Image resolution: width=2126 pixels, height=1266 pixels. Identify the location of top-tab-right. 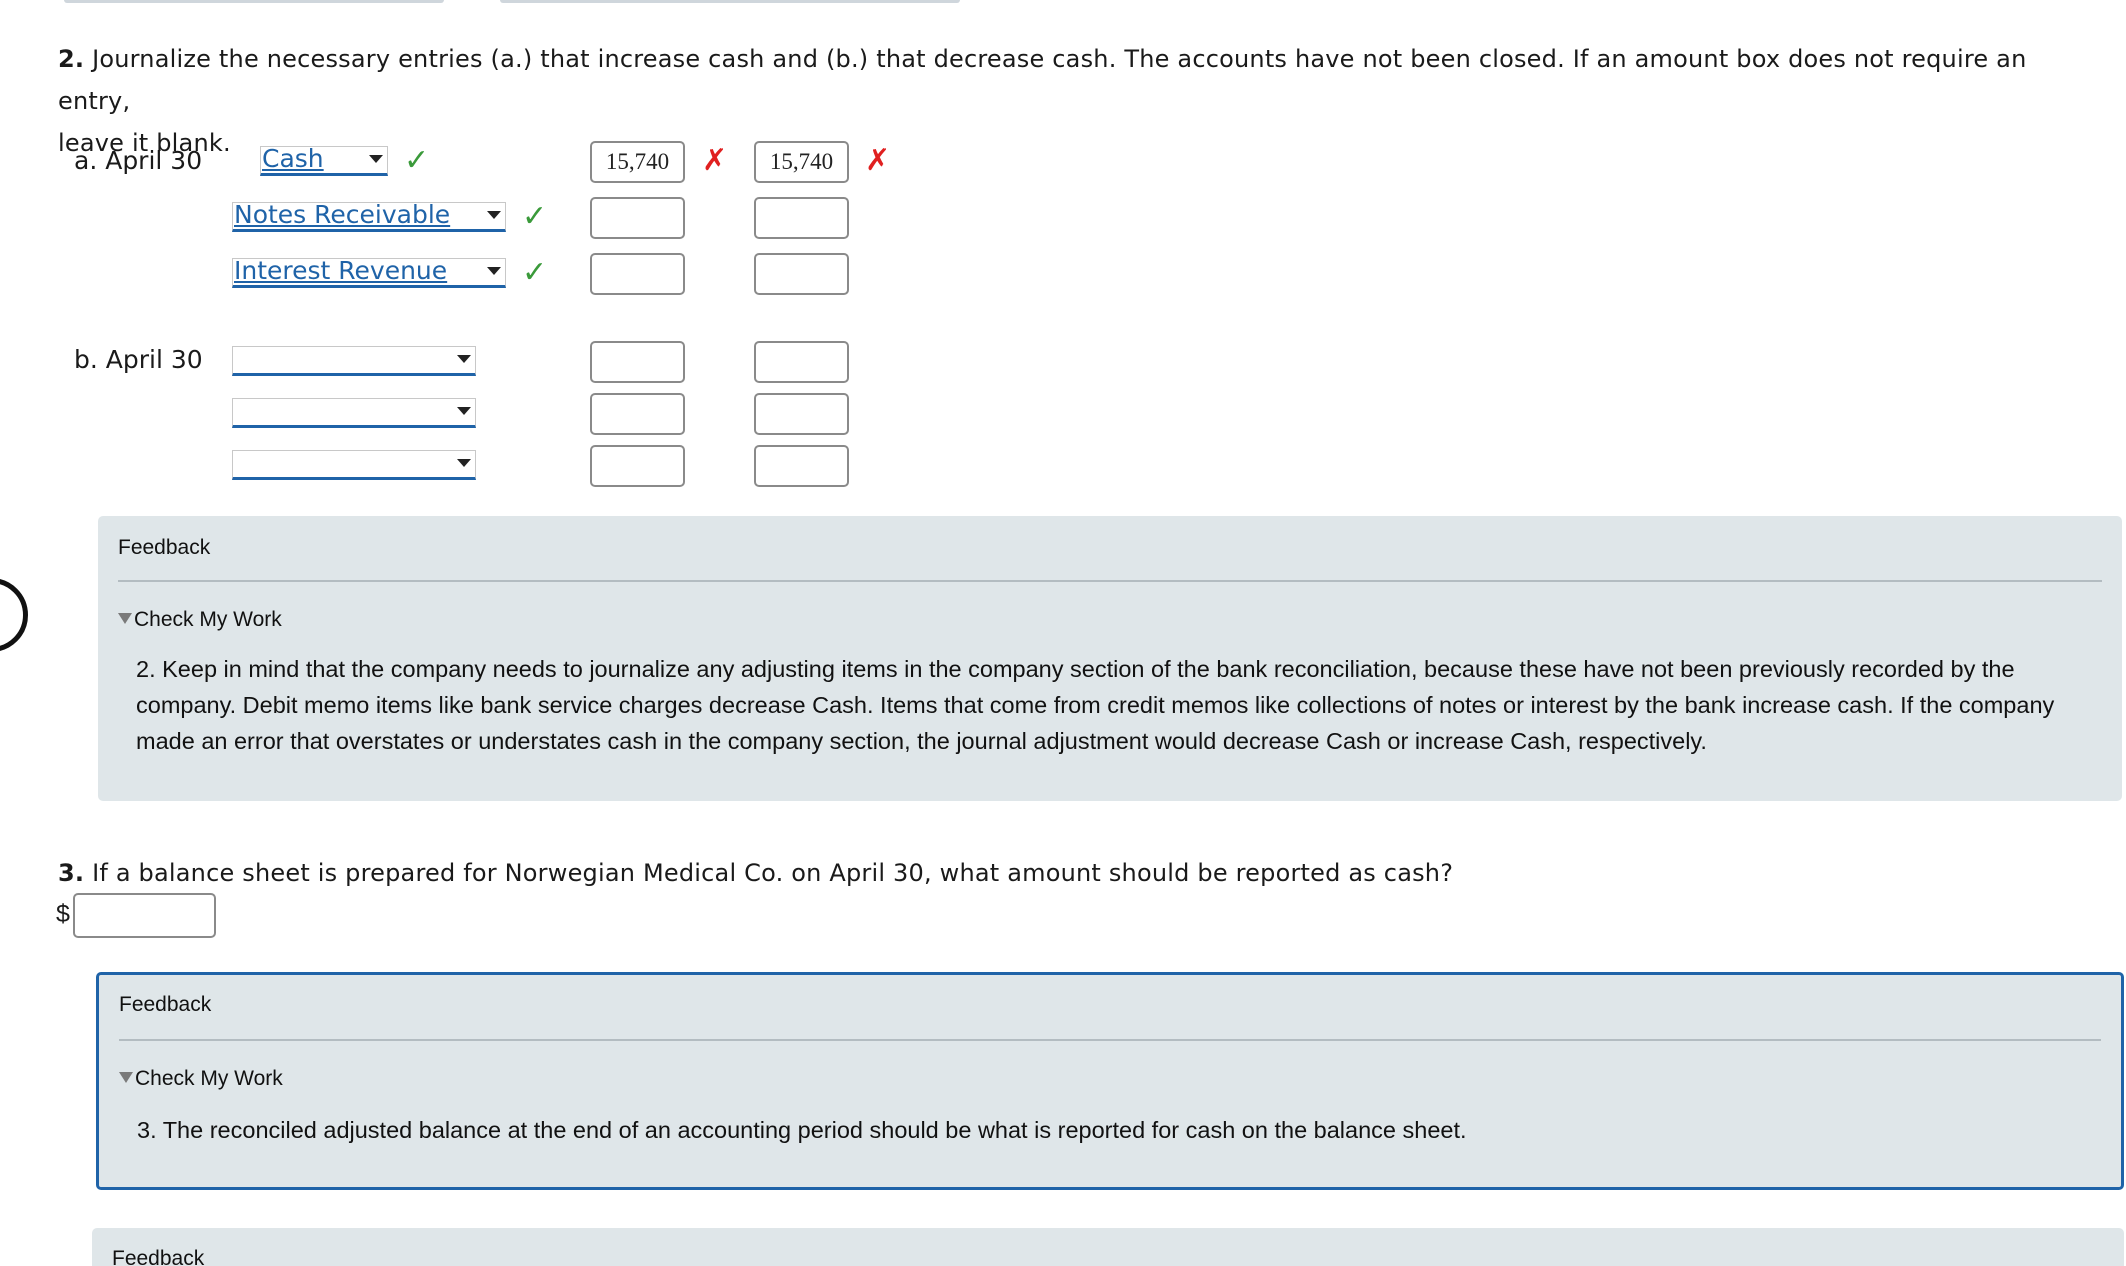
(730, 1).